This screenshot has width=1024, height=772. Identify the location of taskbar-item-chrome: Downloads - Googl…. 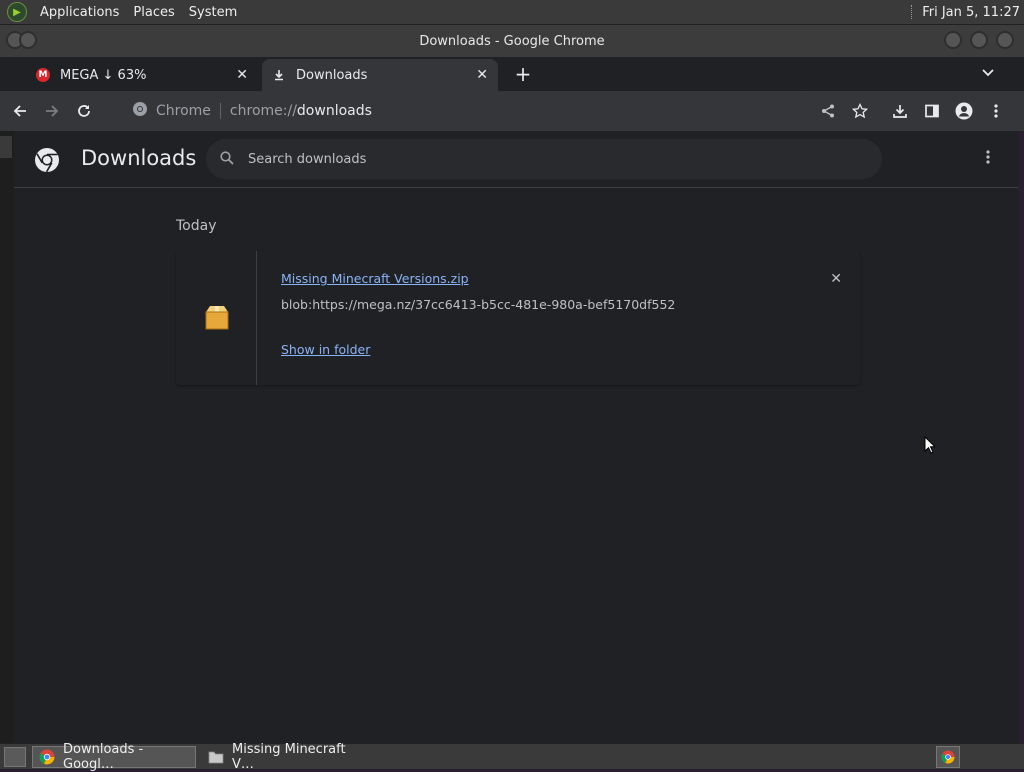
(114, 757).